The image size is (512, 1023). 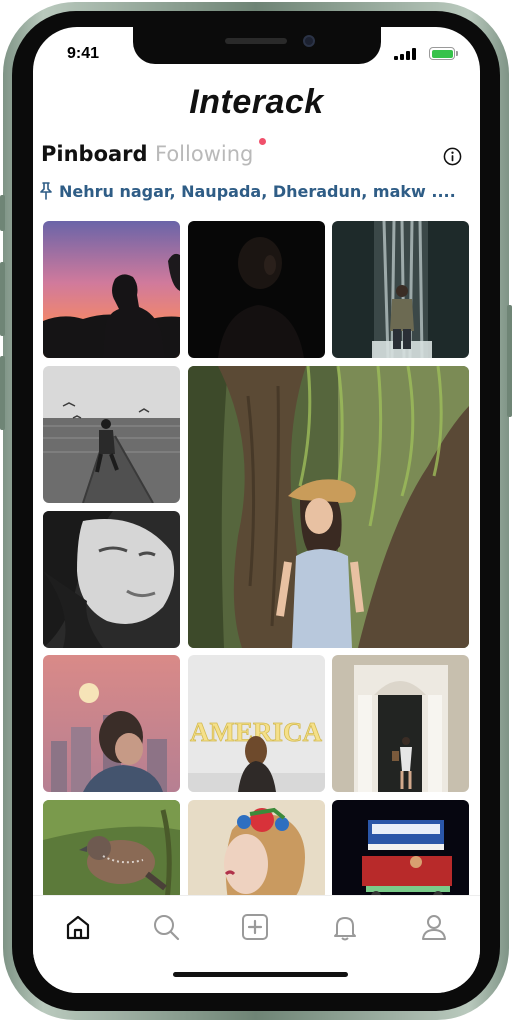 What do you see at coordinates (83, 53) in the screenshot?
I see `status-time: 9:41` at bounding box center [83, 53].